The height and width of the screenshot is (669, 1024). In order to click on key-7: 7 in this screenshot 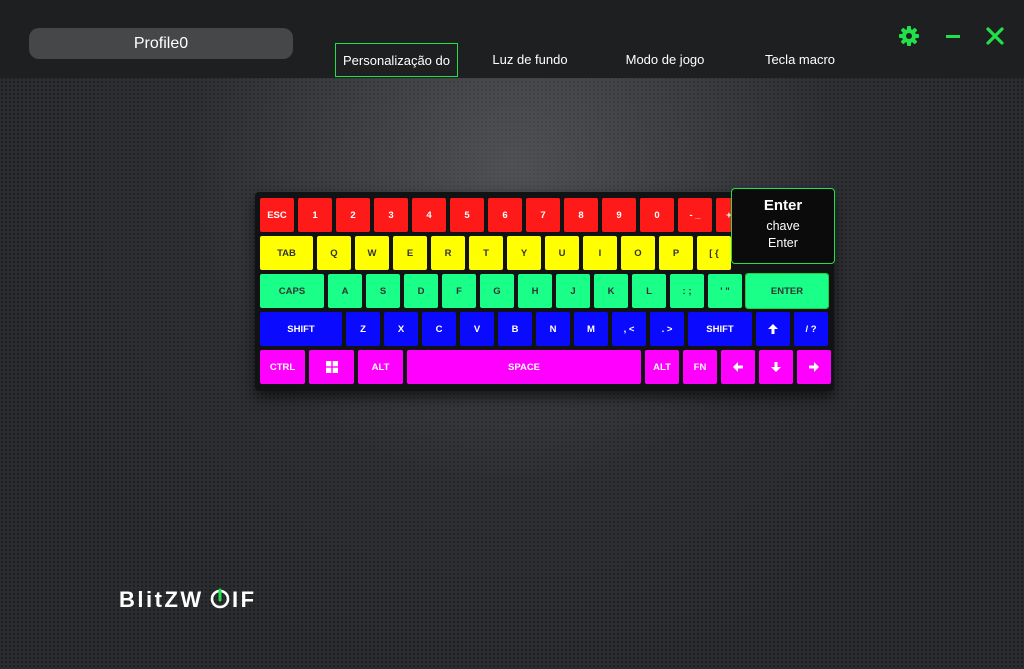, I will do `click(543, 215)`.